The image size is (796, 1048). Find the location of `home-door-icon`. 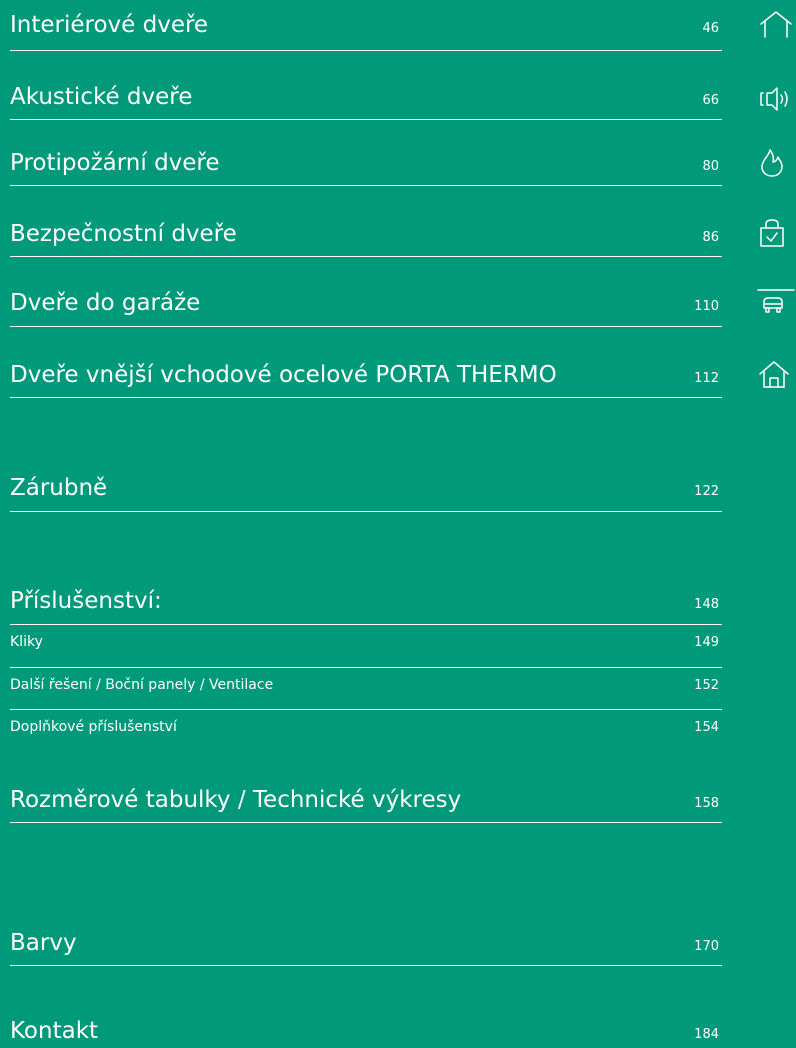

home-door-icon is located at coordinates (776, 375).